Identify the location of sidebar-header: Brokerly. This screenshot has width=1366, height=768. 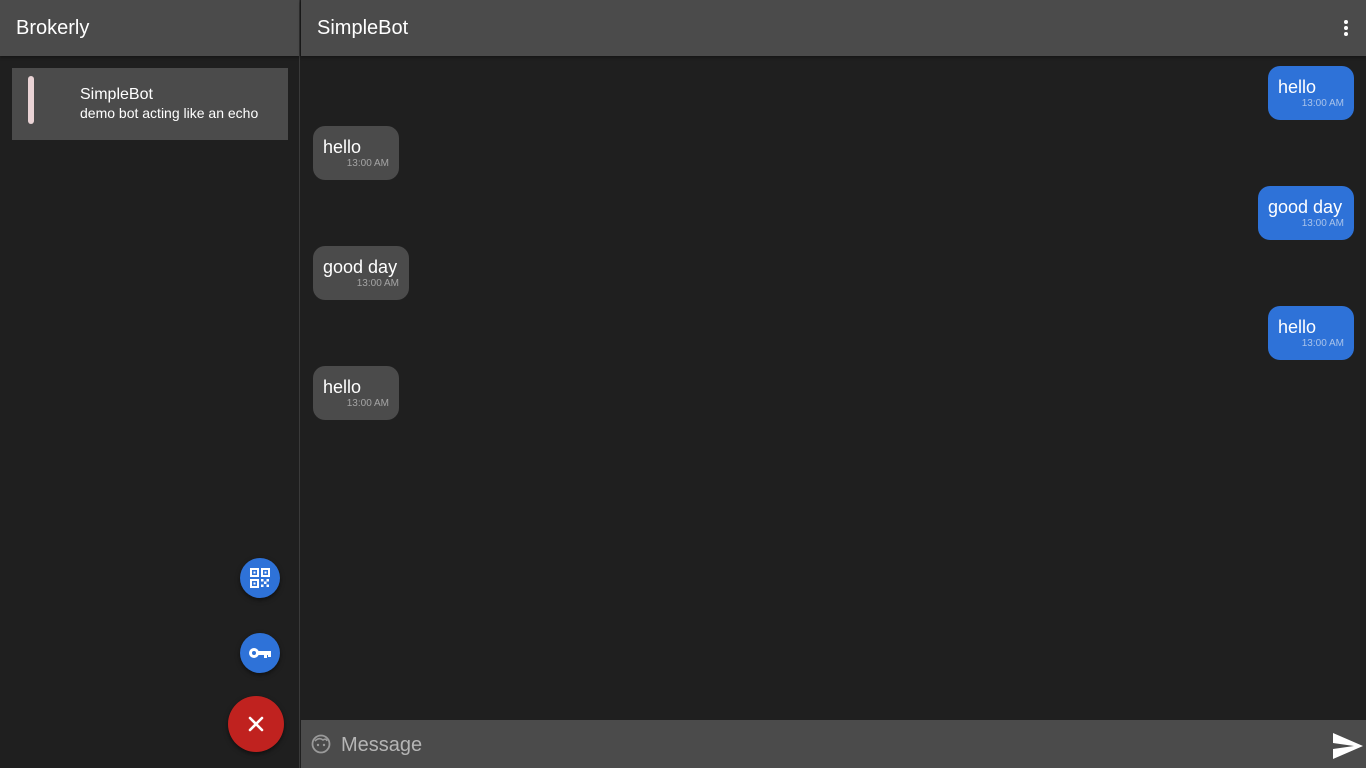
(149, 28).